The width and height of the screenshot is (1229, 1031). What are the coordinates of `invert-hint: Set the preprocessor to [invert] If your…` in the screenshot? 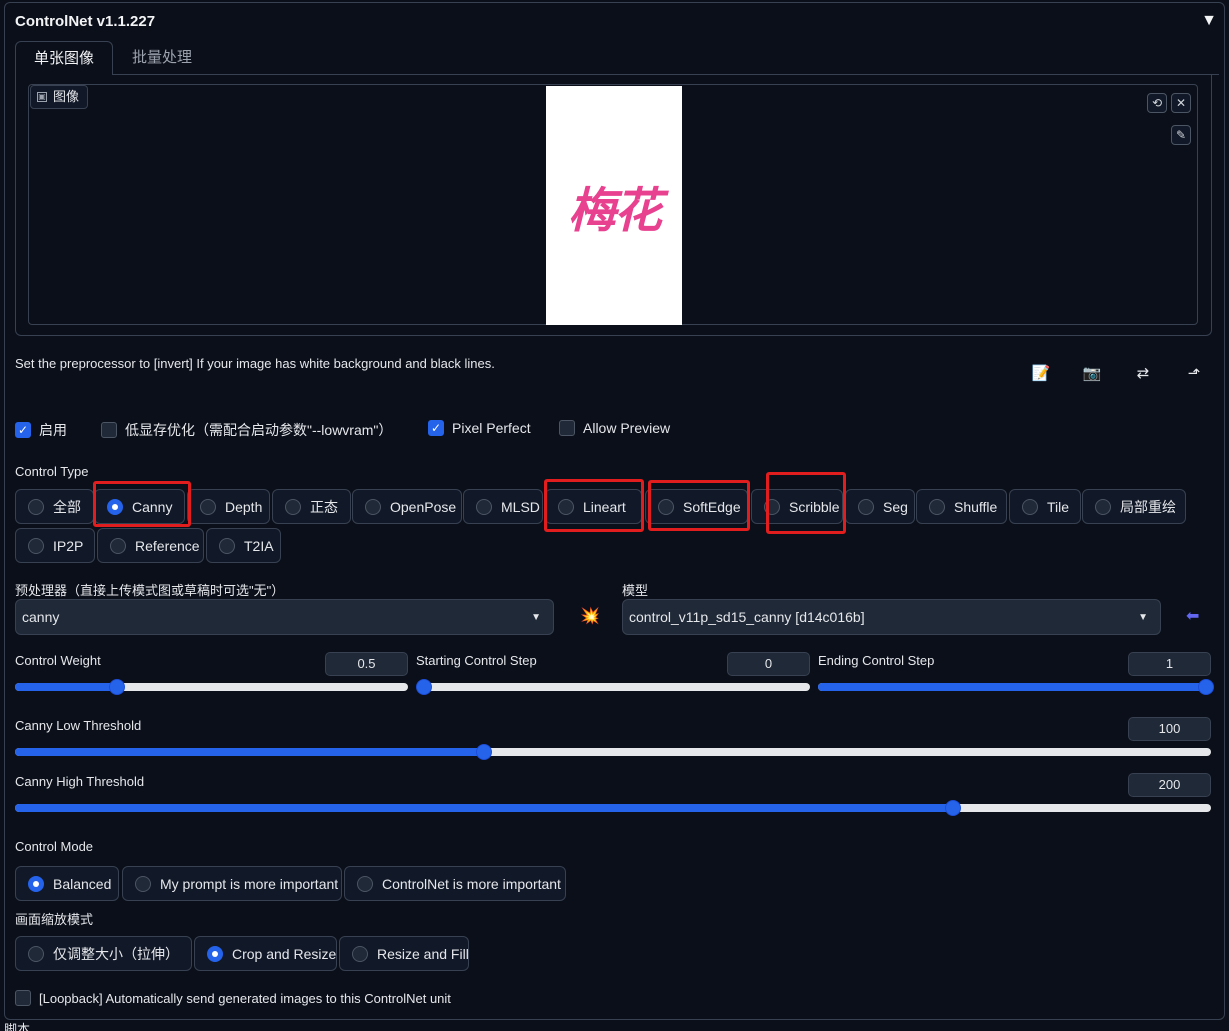 It's located at (255, 363).